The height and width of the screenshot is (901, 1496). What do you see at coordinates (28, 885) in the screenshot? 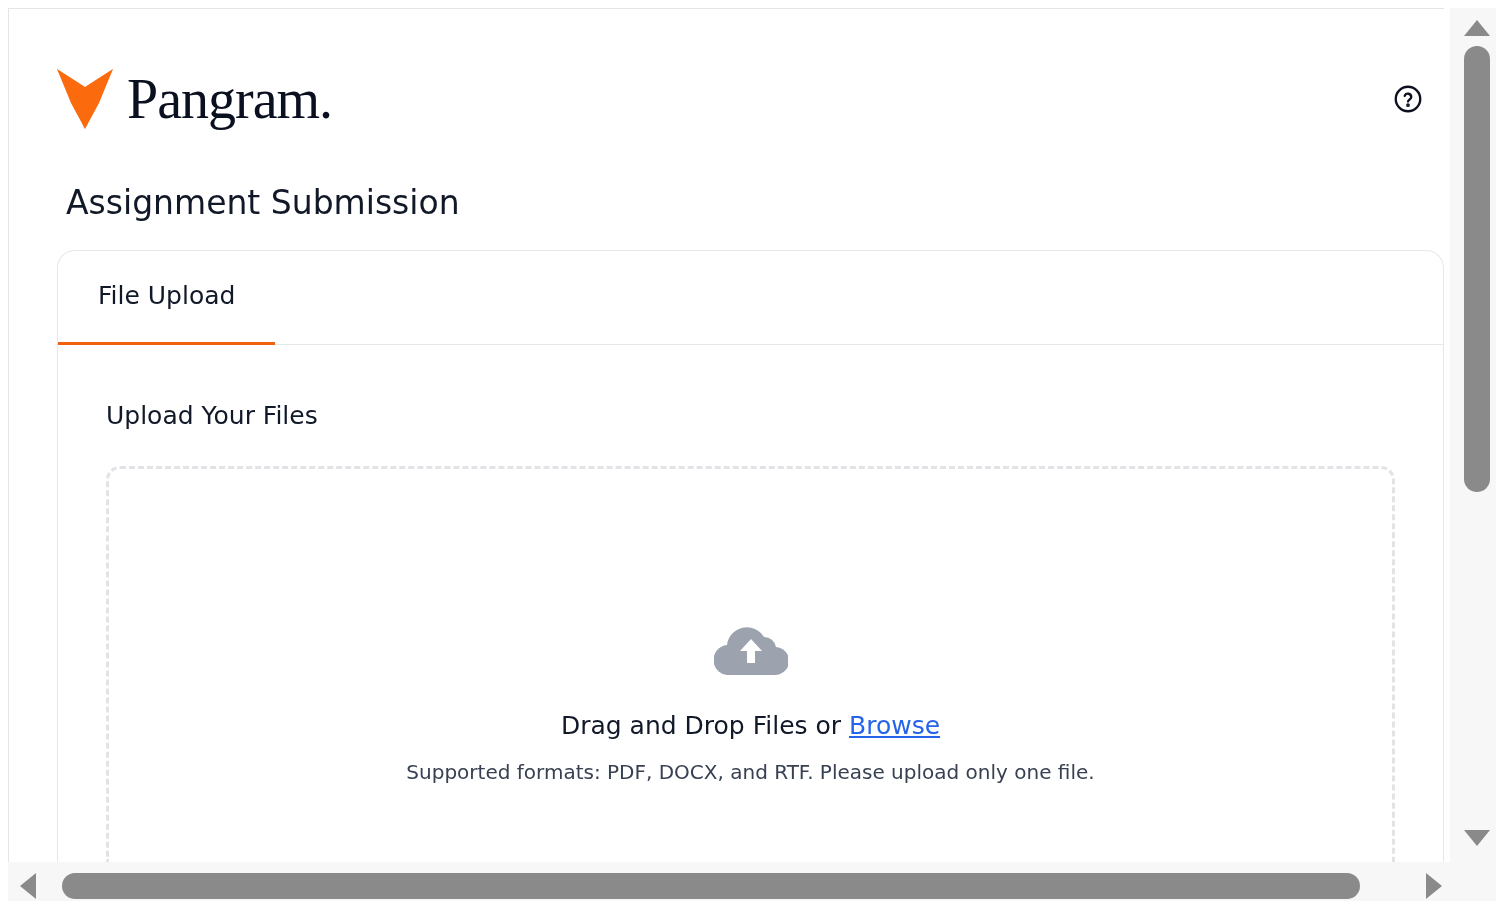
I see `scroll-left-icon` at bounding box center [28, 885].